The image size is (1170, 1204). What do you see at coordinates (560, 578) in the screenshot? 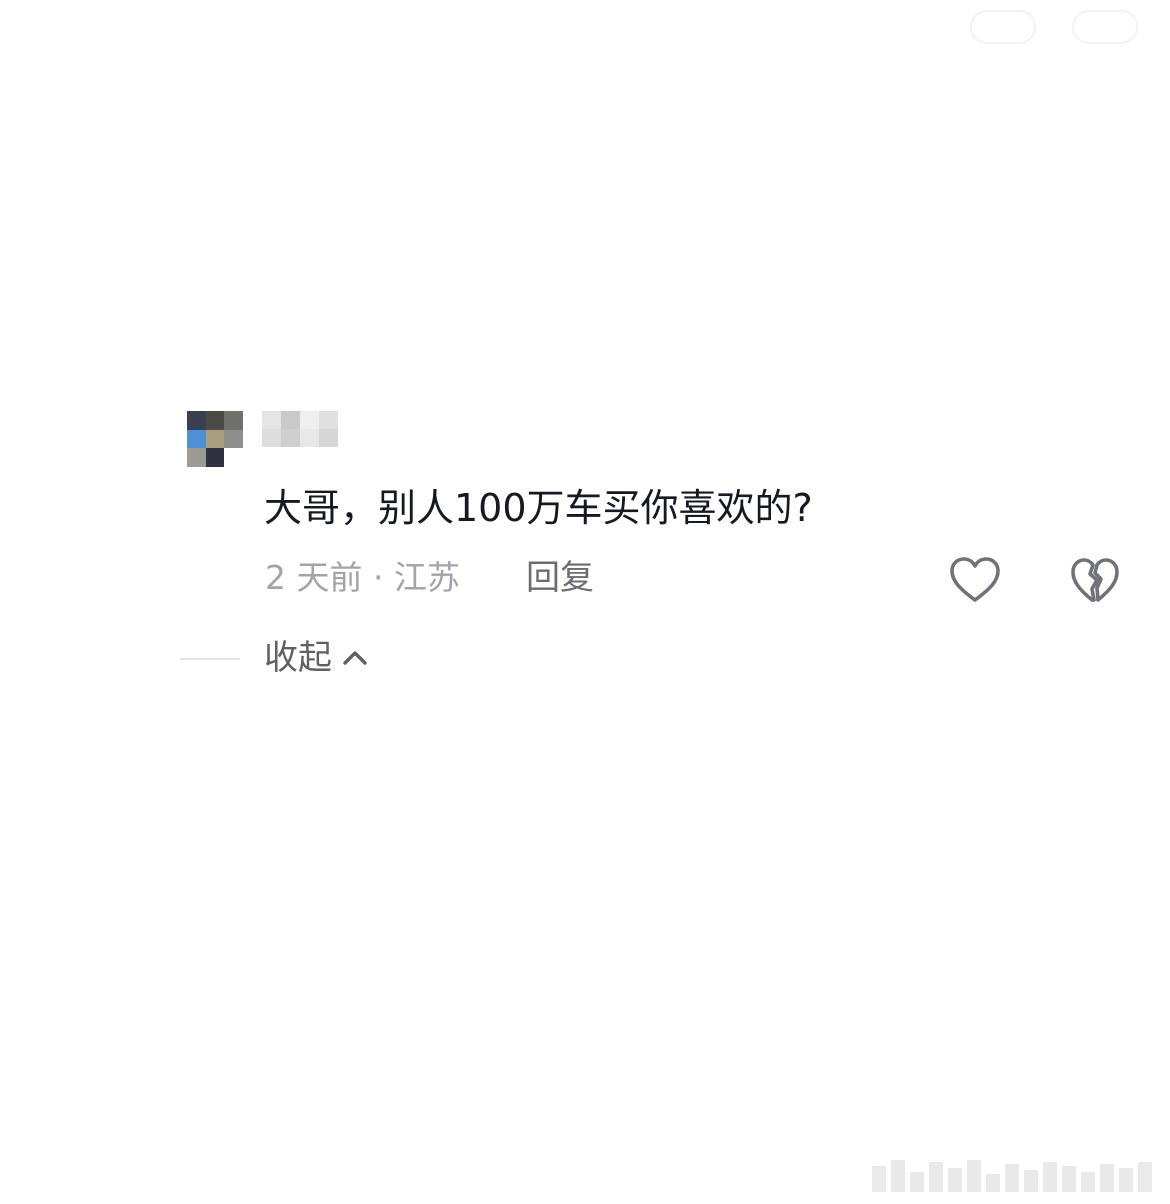
I see `reply-button: 回复` at bounding box center [560, 578].